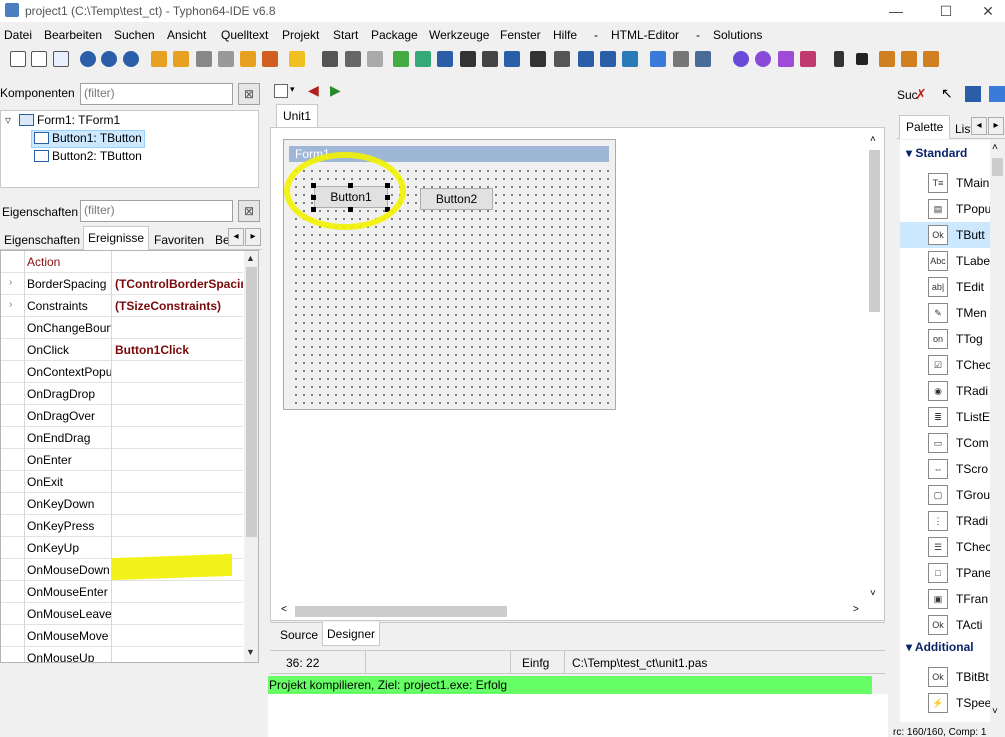  Describe the element at coordinates (394, 35) in the screenshot. I see `menu-package: Package` at that location.